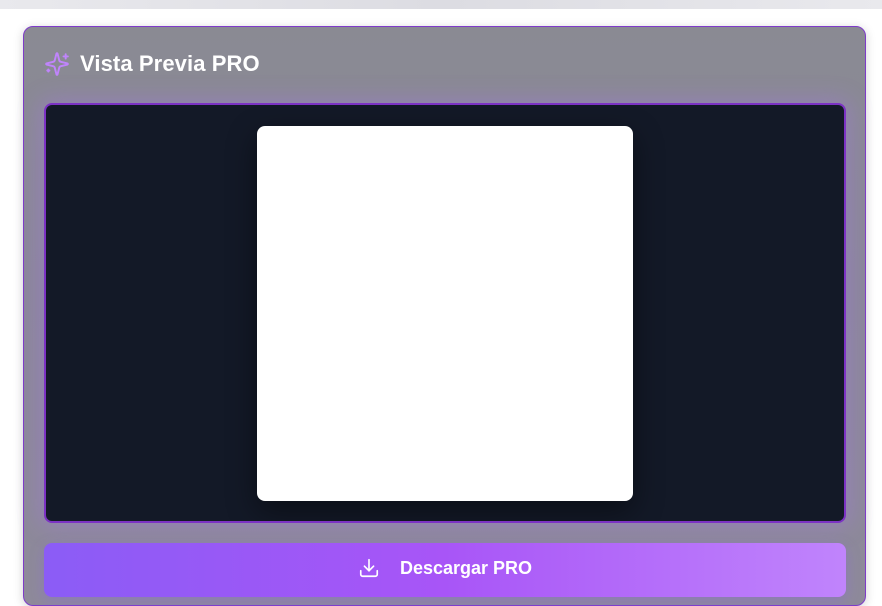 The height and width of the screenshot is (606, 882). I want to click on download-pro-button: Descargar PRO, so click(445, 570).